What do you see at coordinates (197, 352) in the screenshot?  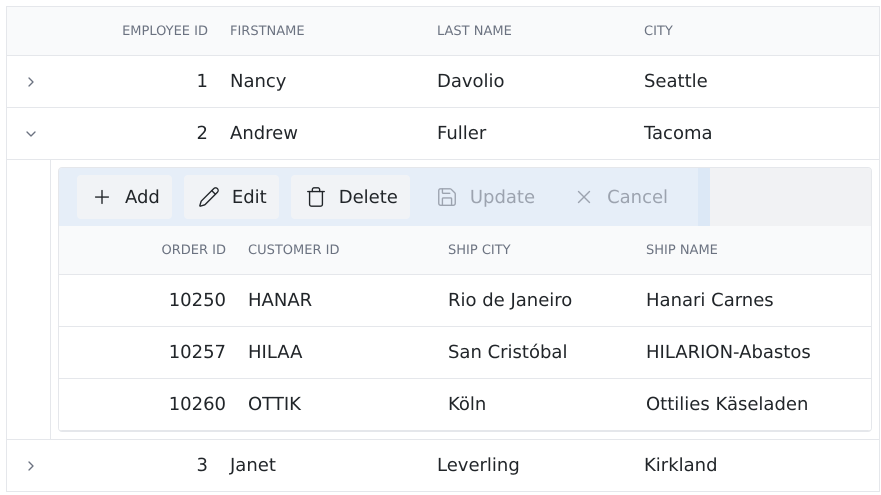 I see `table-cell-text: 10257` at bounding box center [197, 352].